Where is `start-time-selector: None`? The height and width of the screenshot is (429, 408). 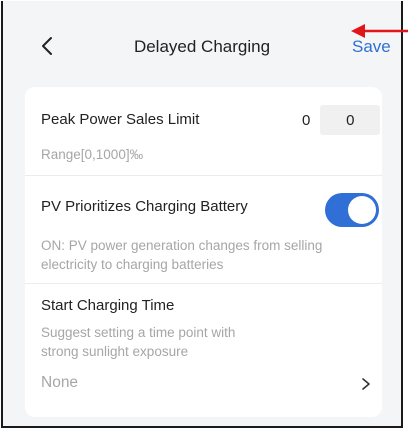
start-time-selector: None is located at coordinates (203, 384).